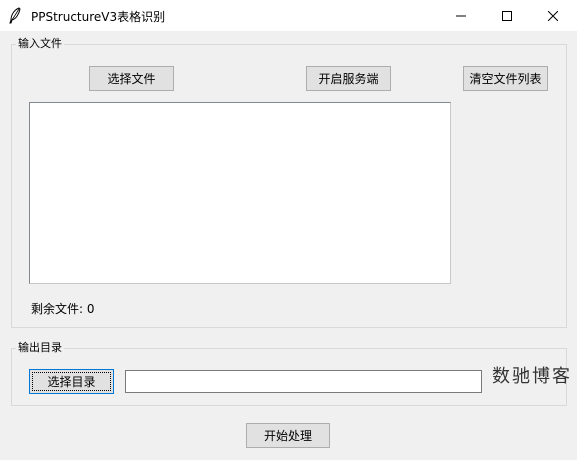 This screenshot has width=577, height=460. I want to click on start-service-button: 开启服务端, so click(348, 78).